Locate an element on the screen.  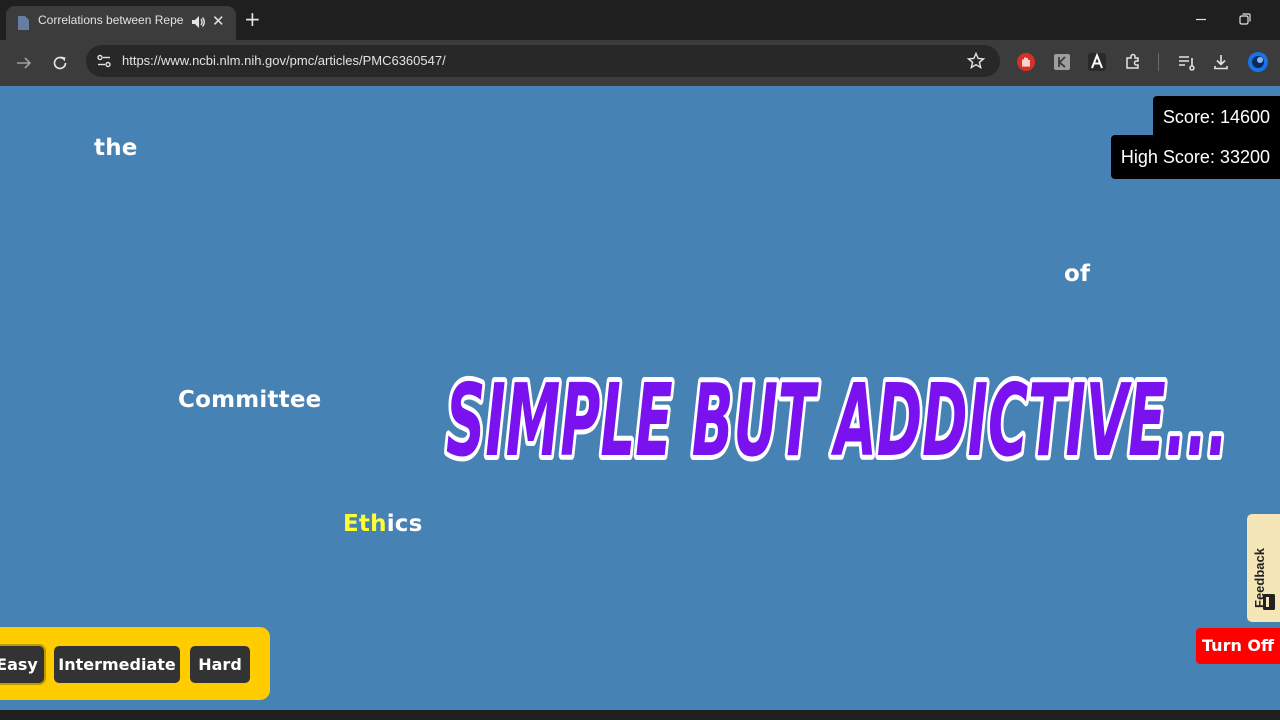
easy-button: Easy is located at coordinates (22, 664).